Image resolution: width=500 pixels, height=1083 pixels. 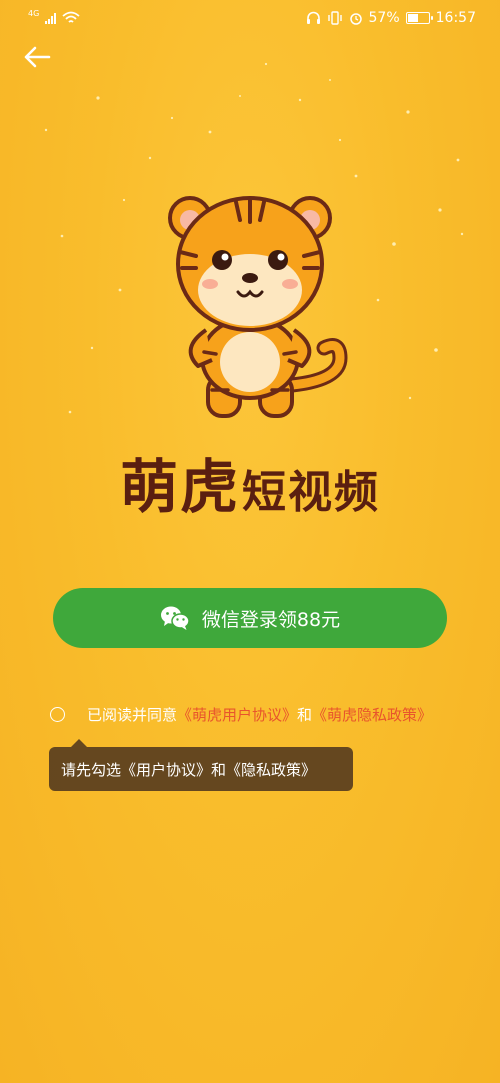 What do you see at coordinates (179, 487) in the screenshot?
I see `app-title-main: 萌虎` at bounding box center [179, 487].